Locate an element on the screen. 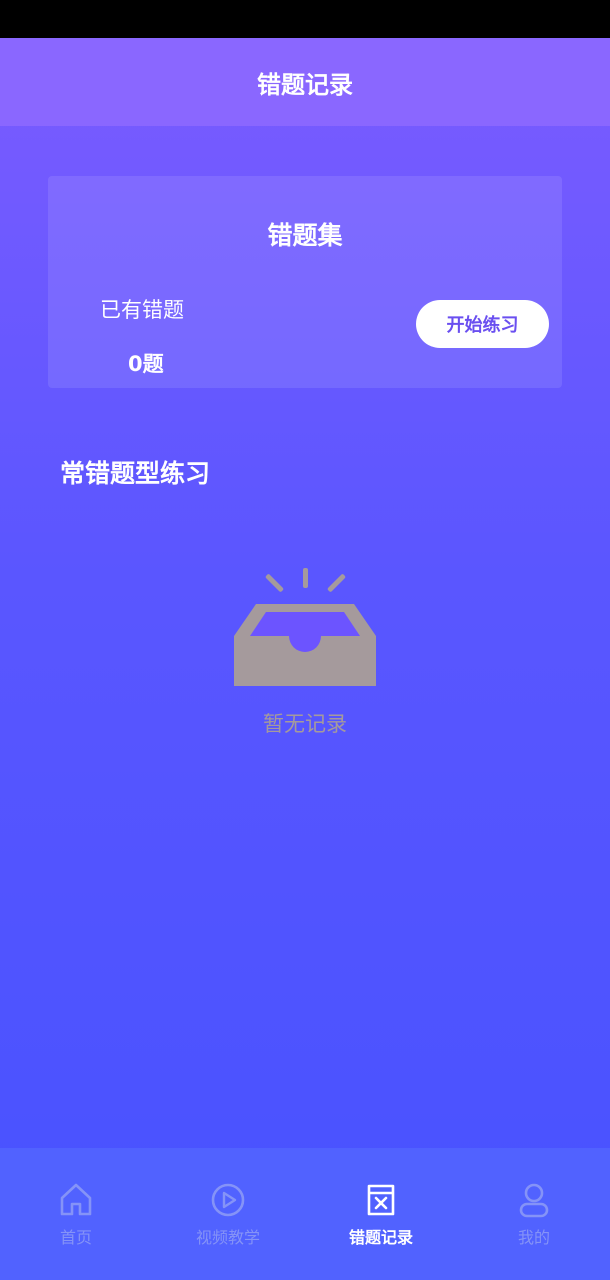 The image size is (610, 1280). card-title: 错题集 is located at coordinates (305, 235).